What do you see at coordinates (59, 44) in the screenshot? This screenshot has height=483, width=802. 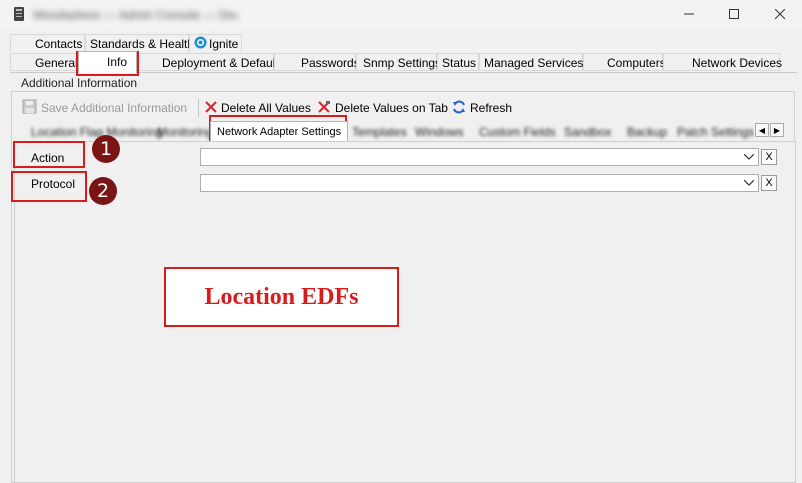 I see `tab-label: Contacts` at bounding box center [59, 44].